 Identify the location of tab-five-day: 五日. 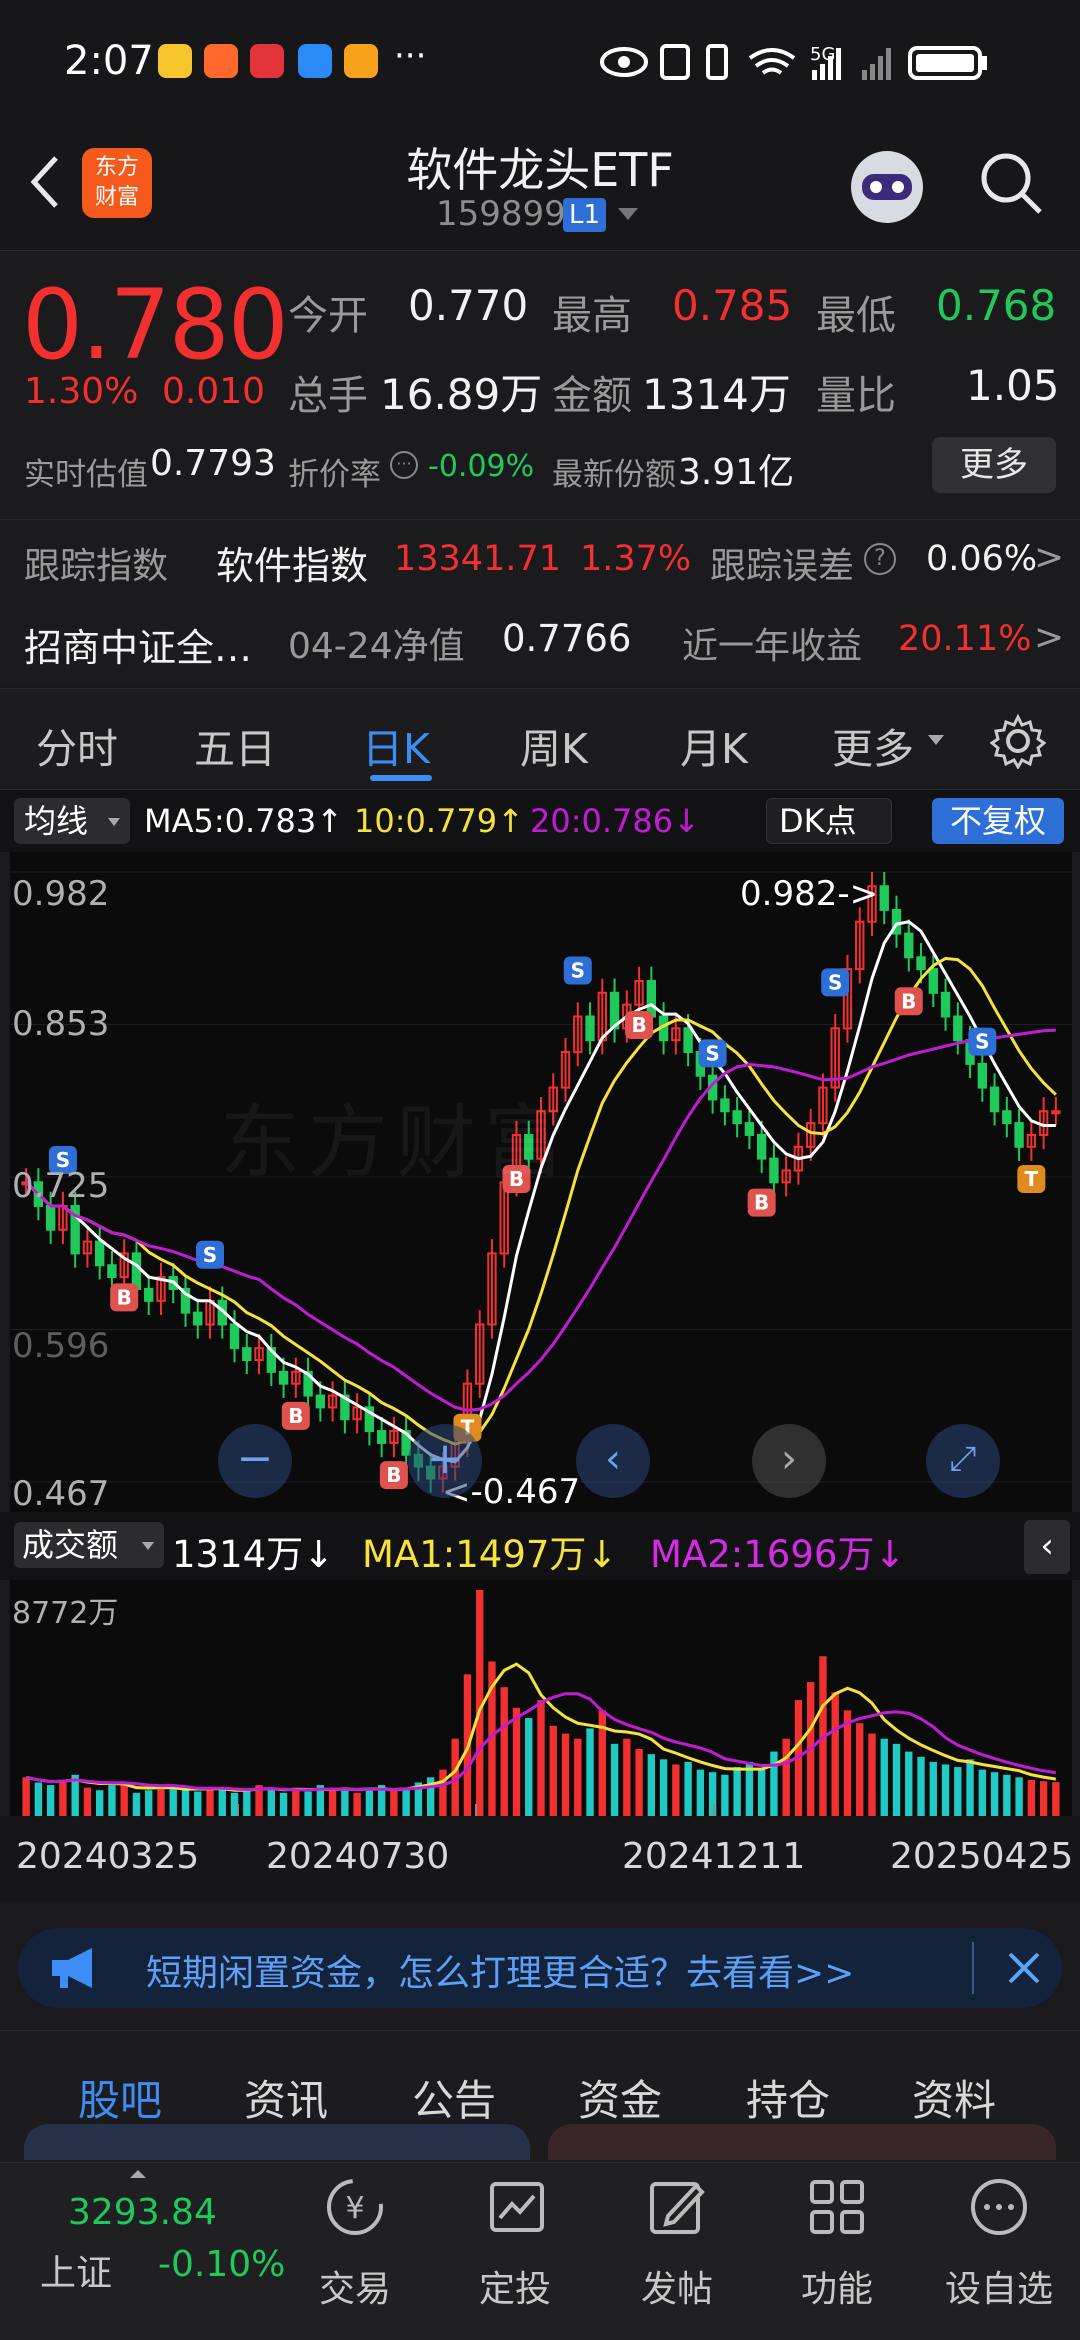
(235, 745).